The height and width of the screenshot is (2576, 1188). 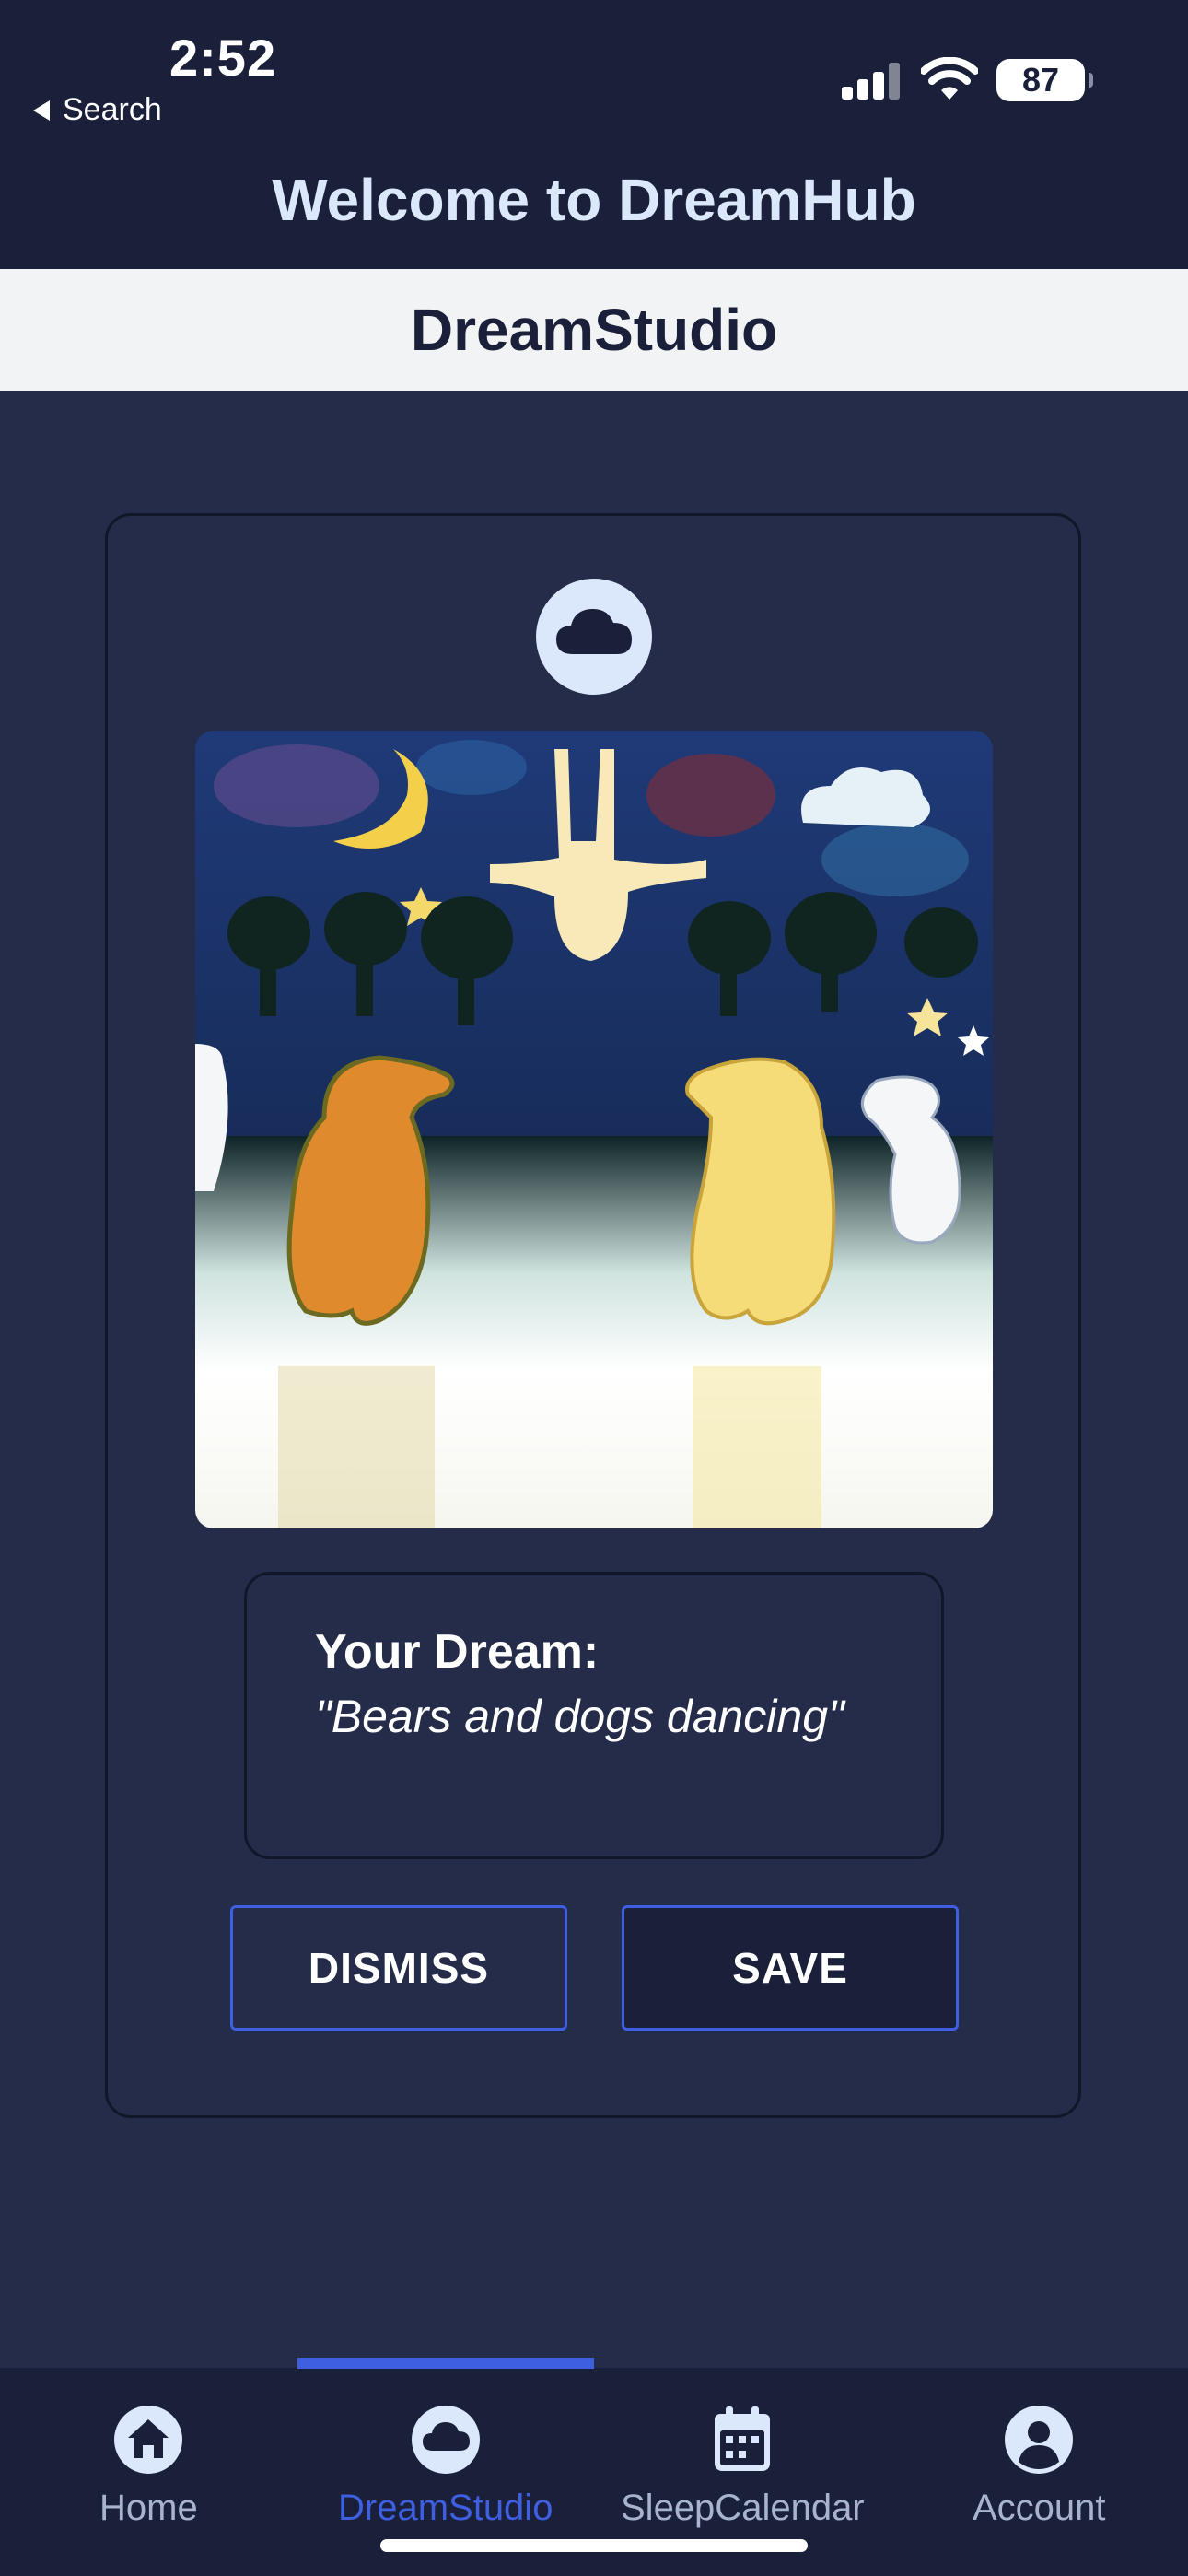 I want to click on page-title: DreamStudio, so click(x=594, y=330).